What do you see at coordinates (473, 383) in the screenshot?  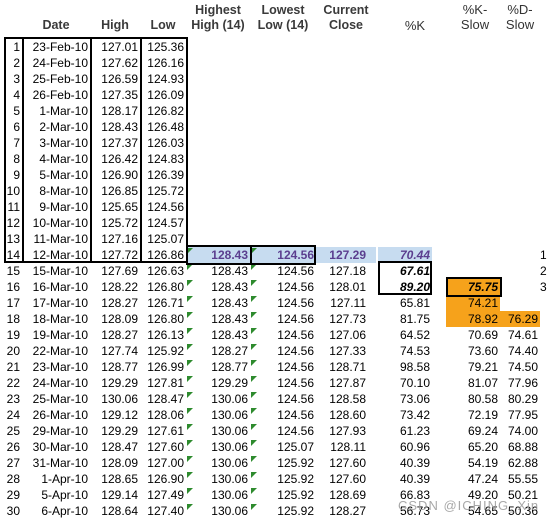 I see `pct-k-slow-cell: 81.07` at bounding box center [473, 383].